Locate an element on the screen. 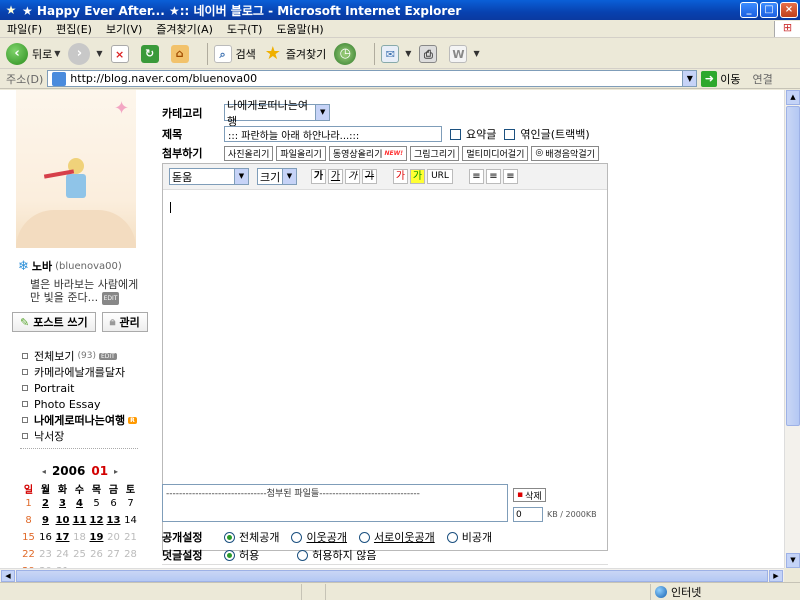 The width and height of the screenshot is (800, 600). publish-option-mutual: 서로이웃공개 is located at coordinates (396, 537).